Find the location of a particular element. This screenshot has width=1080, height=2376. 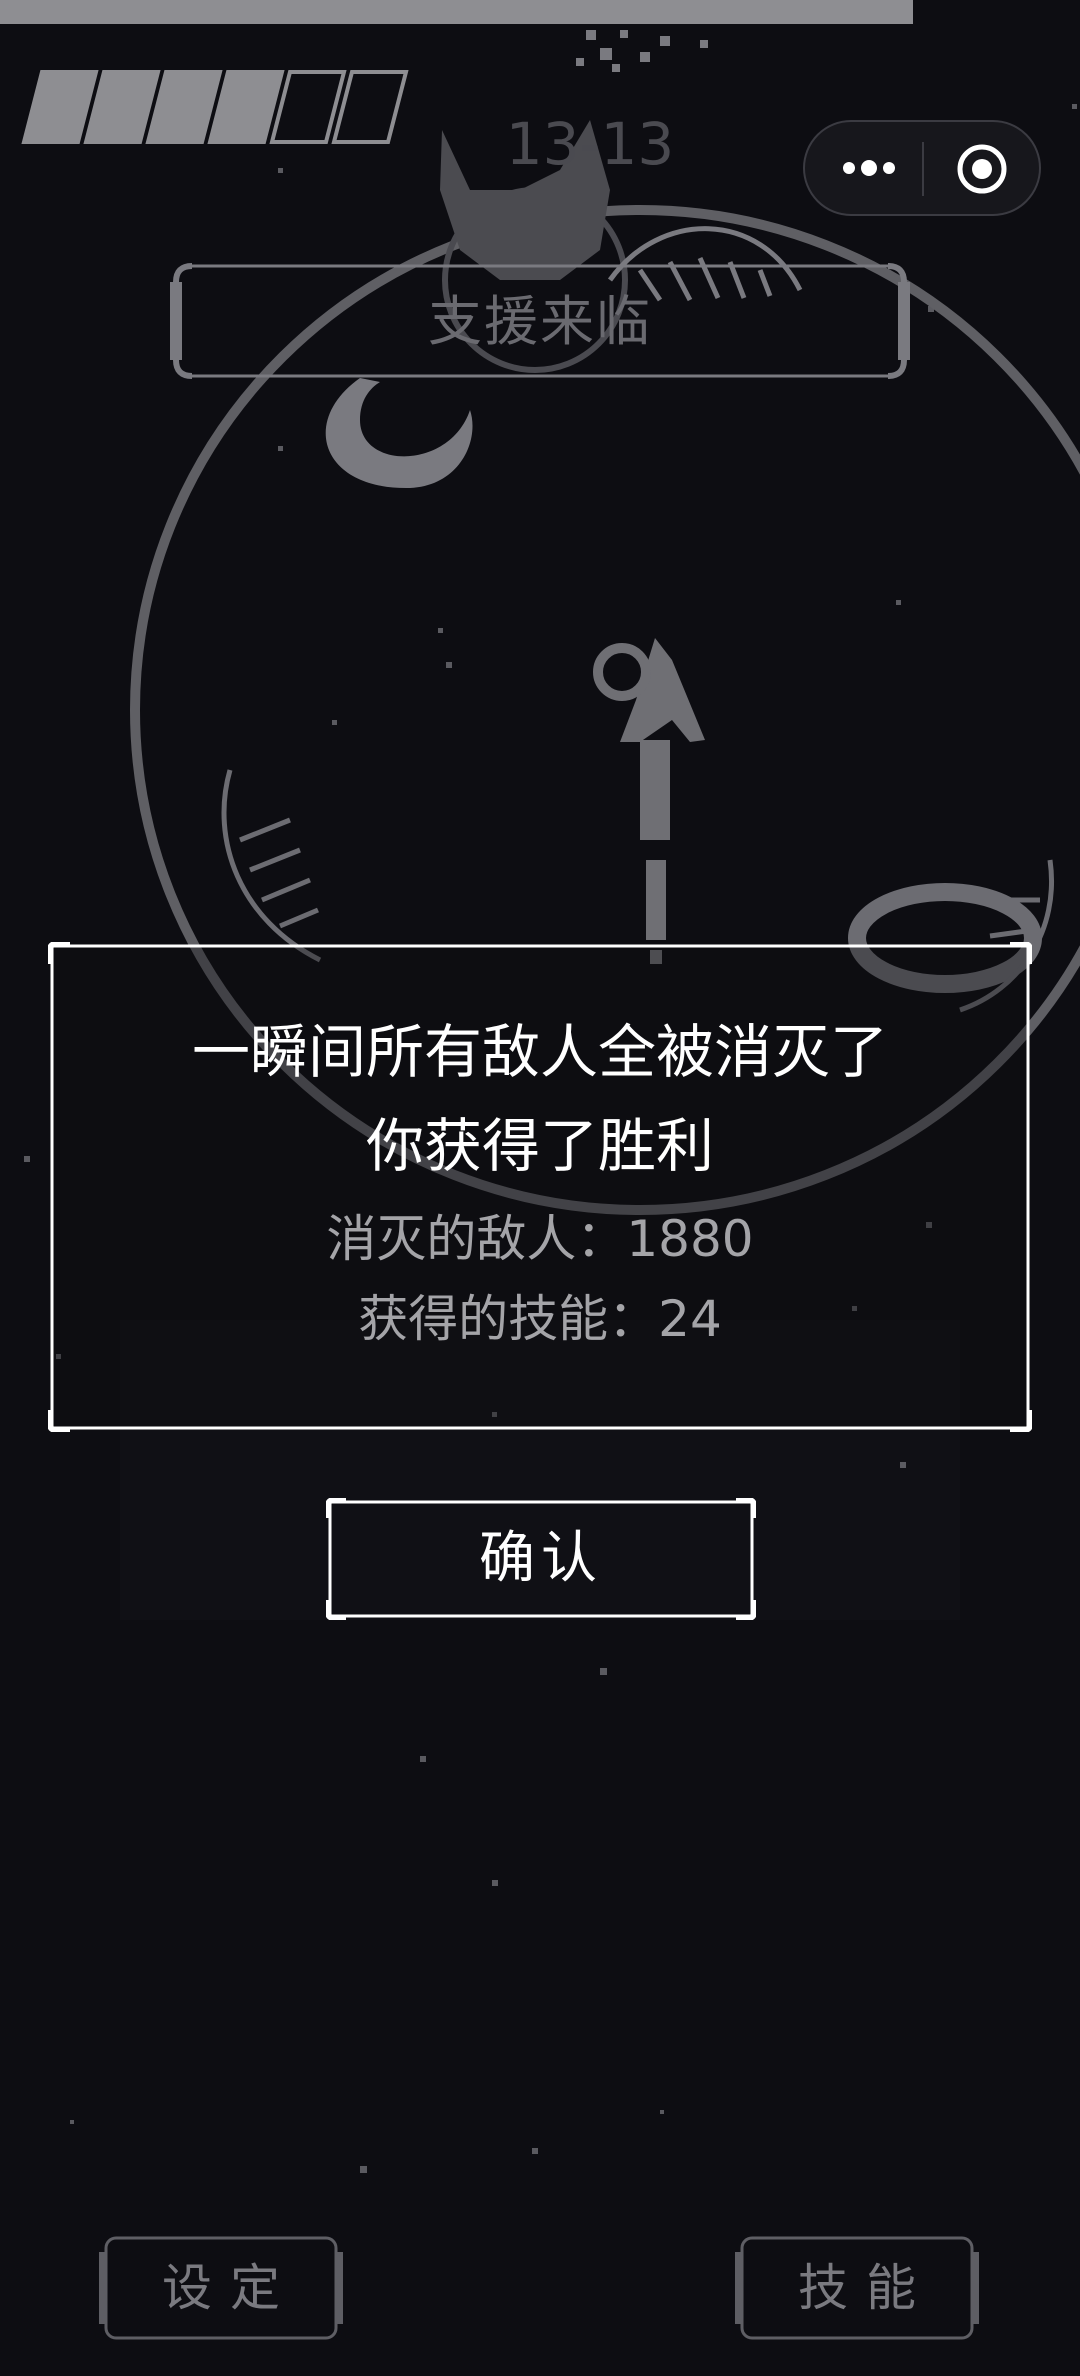

banner-text: 支援来临 is located at coordinates (540, 321).